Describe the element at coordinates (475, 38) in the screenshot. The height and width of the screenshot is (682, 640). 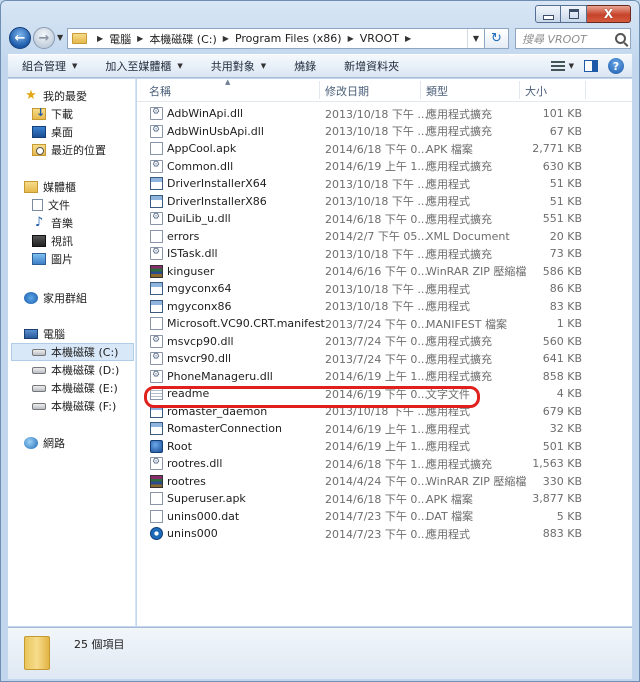
I see `address-dropdown-icon: ▼` at that location.